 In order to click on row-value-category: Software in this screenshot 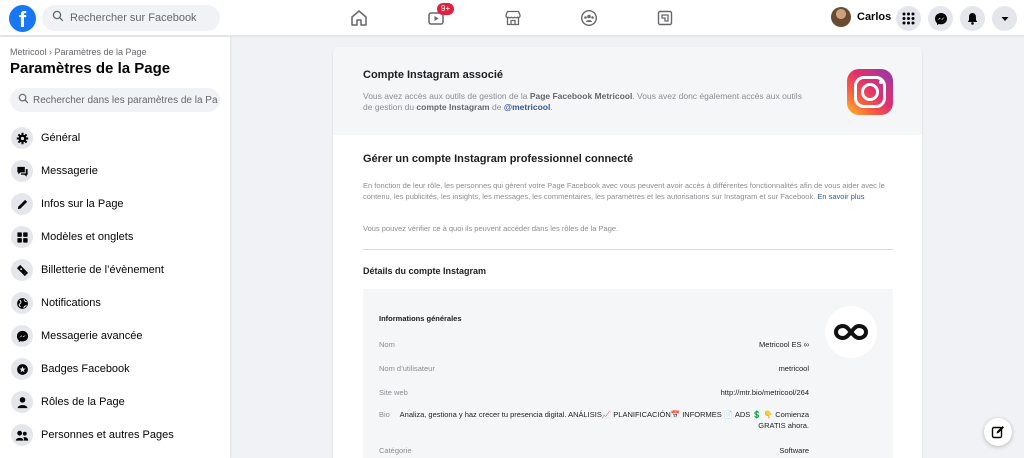, I will do `click(794, 450)`.